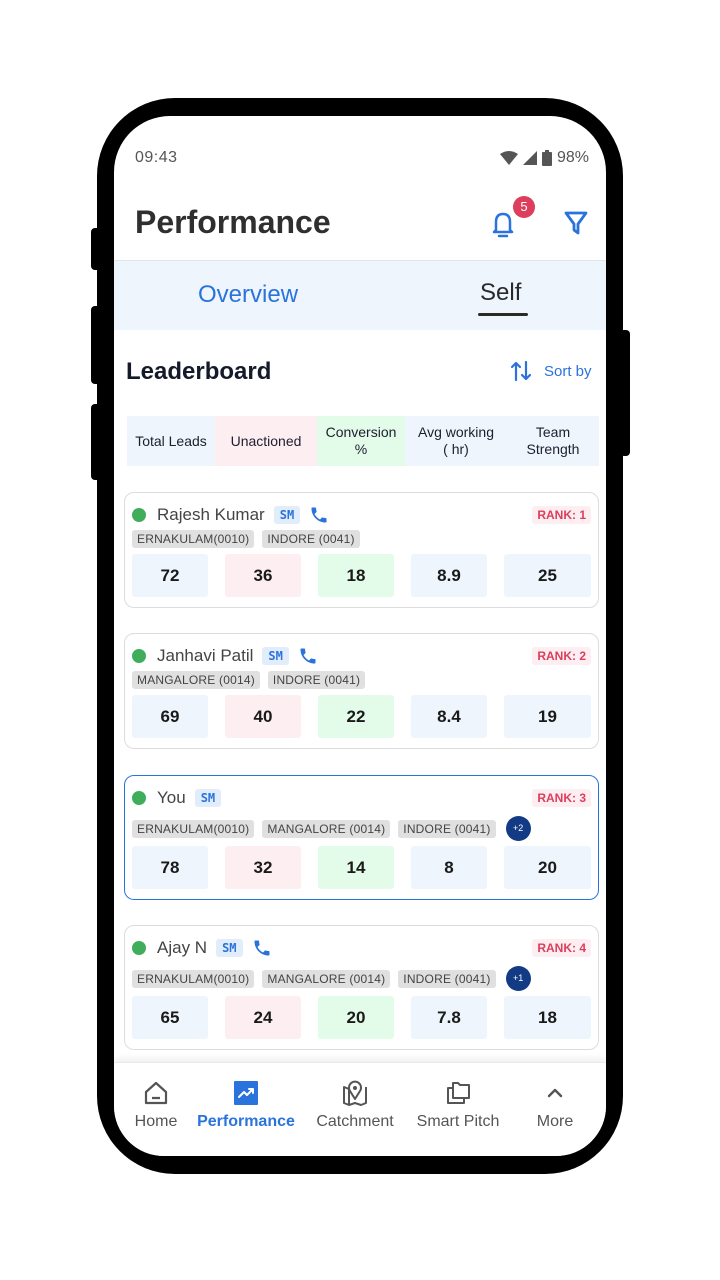  What do you see at coordinates (561, 656) in the screenshot?
I see `rank-badge: RANK: 2` at bounding box center [561, 656].